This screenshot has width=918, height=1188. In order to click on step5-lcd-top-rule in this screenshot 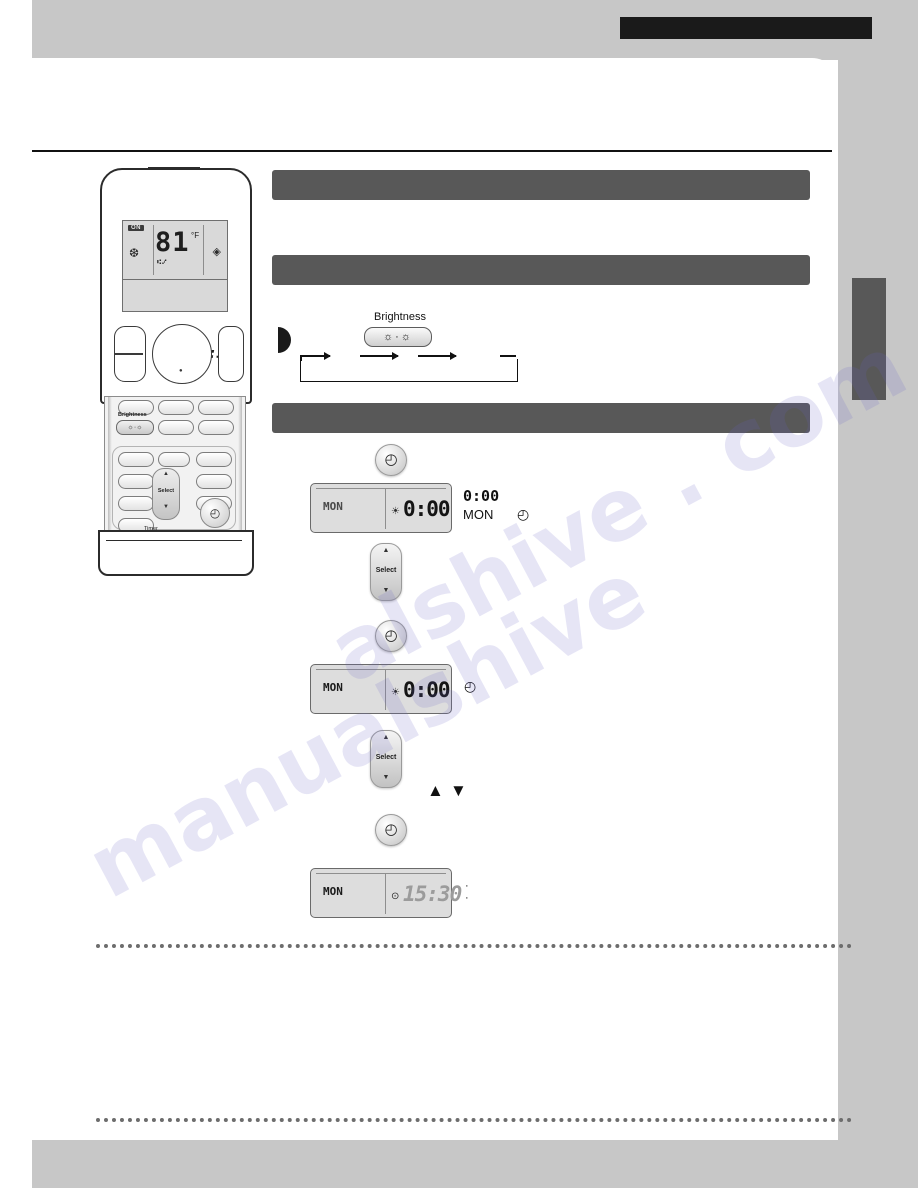, I will do `click(381, 873)`.